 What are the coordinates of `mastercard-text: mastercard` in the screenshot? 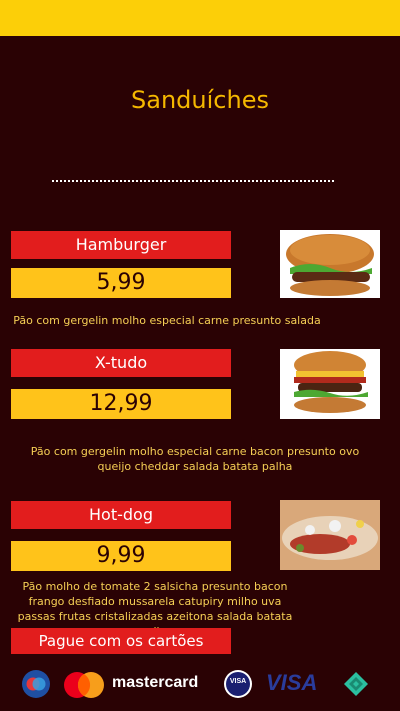 It's located at (155, 682).